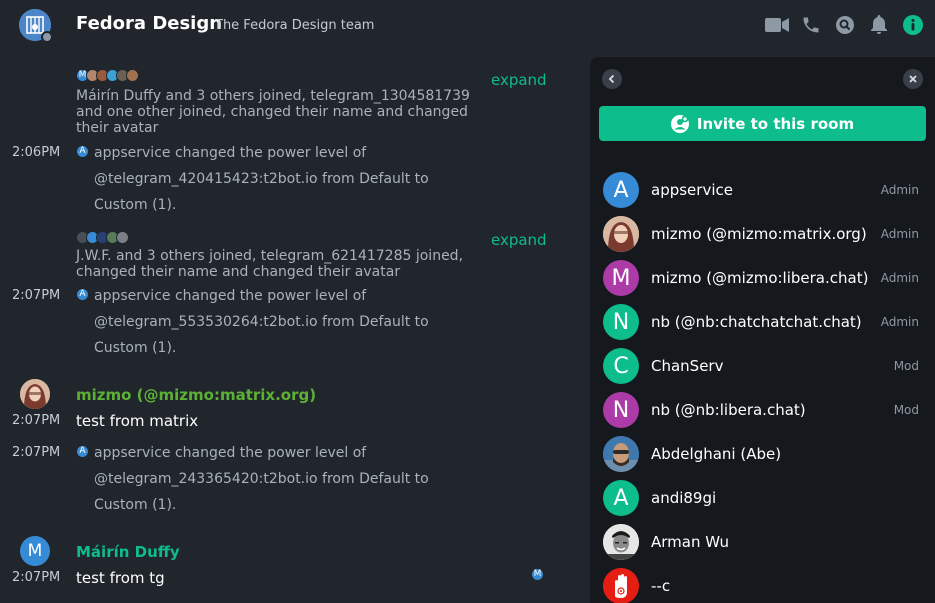 This screenshot has height=603, width=935. I want to click on member-row: C ChanServ Mod, so click(762, 366).